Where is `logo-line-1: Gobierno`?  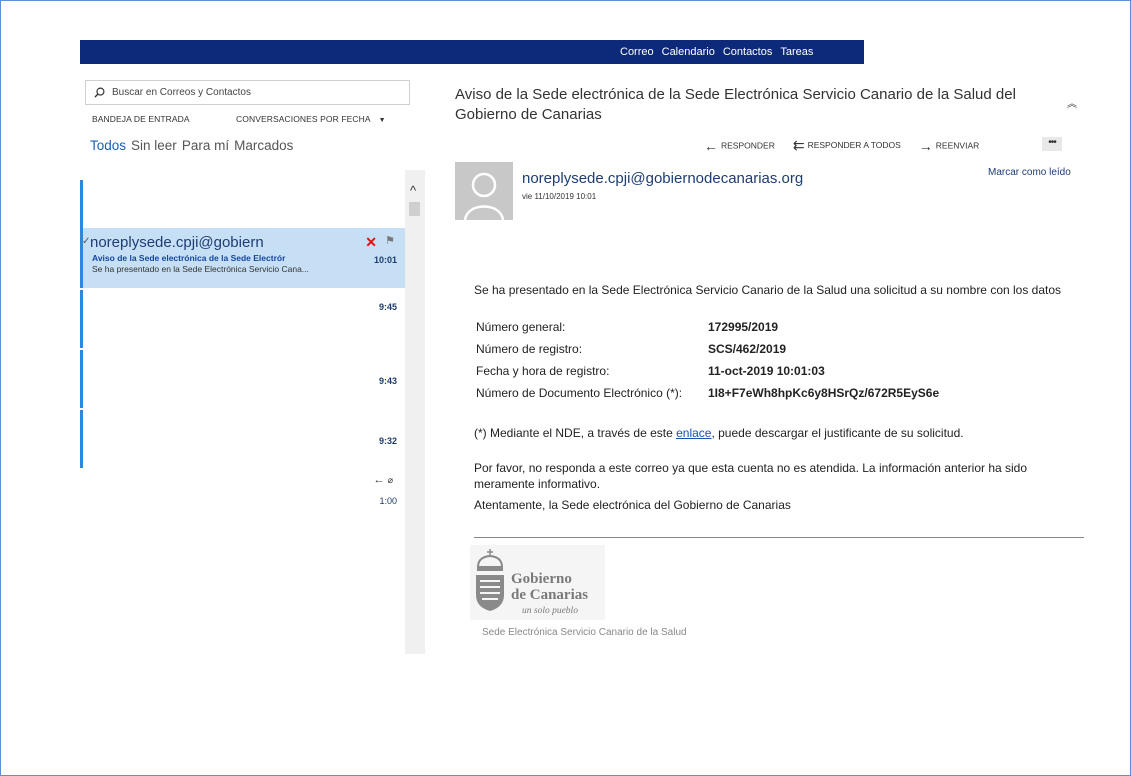
logo-line-1: Gobierno is located at coordinates (541, 579).